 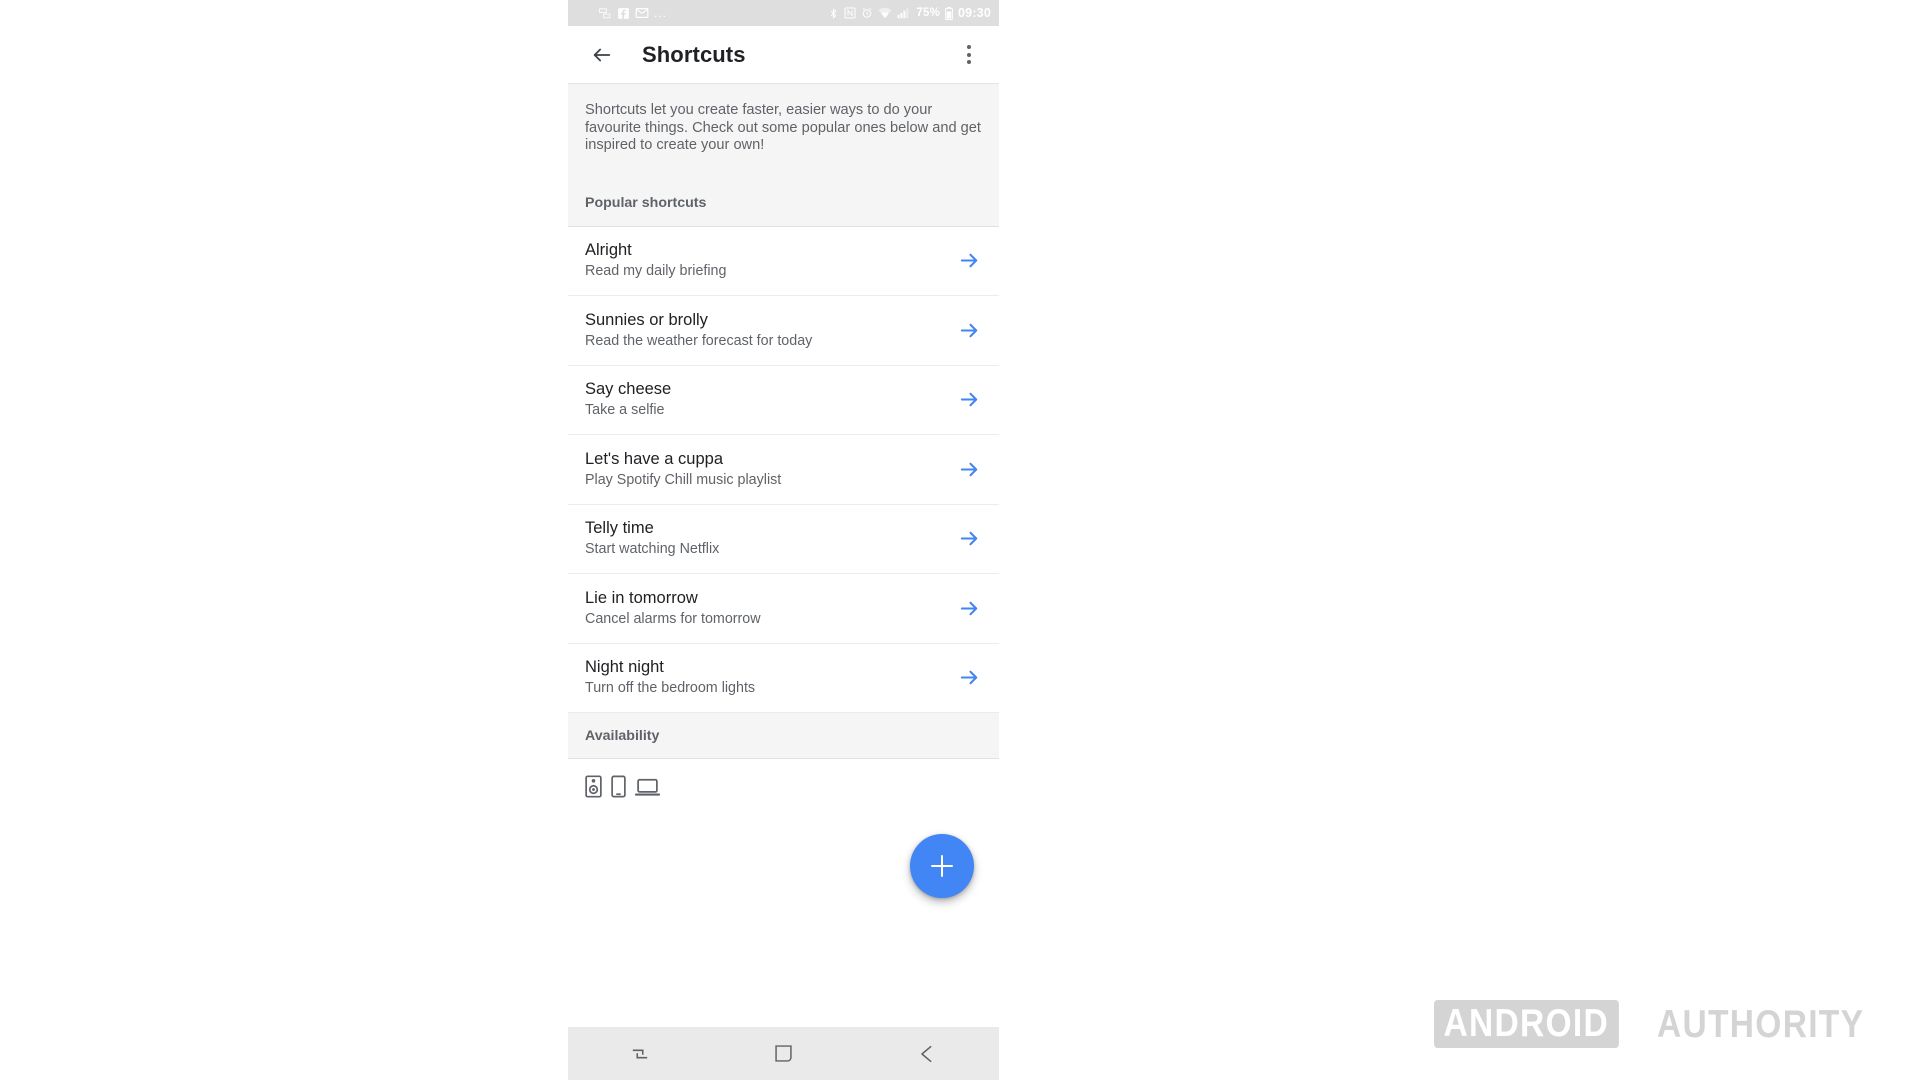 I want to click on shortcut-title: Say cheese, so click(x=628, y=389).